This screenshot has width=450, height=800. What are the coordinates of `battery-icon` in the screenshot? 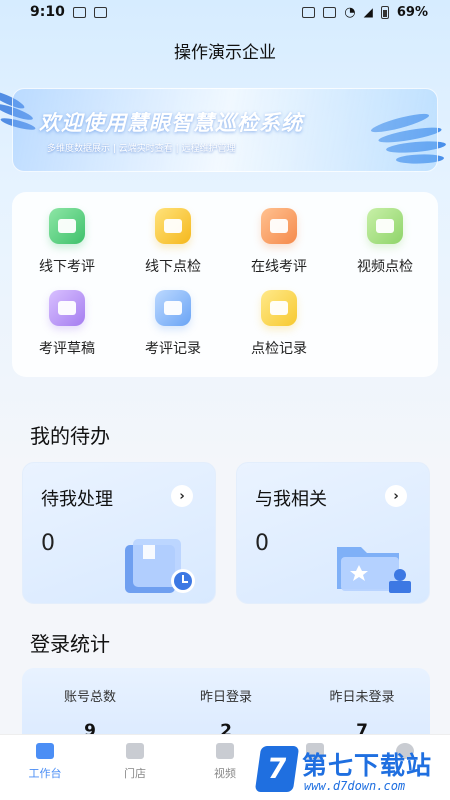 It's located at (384, 12).